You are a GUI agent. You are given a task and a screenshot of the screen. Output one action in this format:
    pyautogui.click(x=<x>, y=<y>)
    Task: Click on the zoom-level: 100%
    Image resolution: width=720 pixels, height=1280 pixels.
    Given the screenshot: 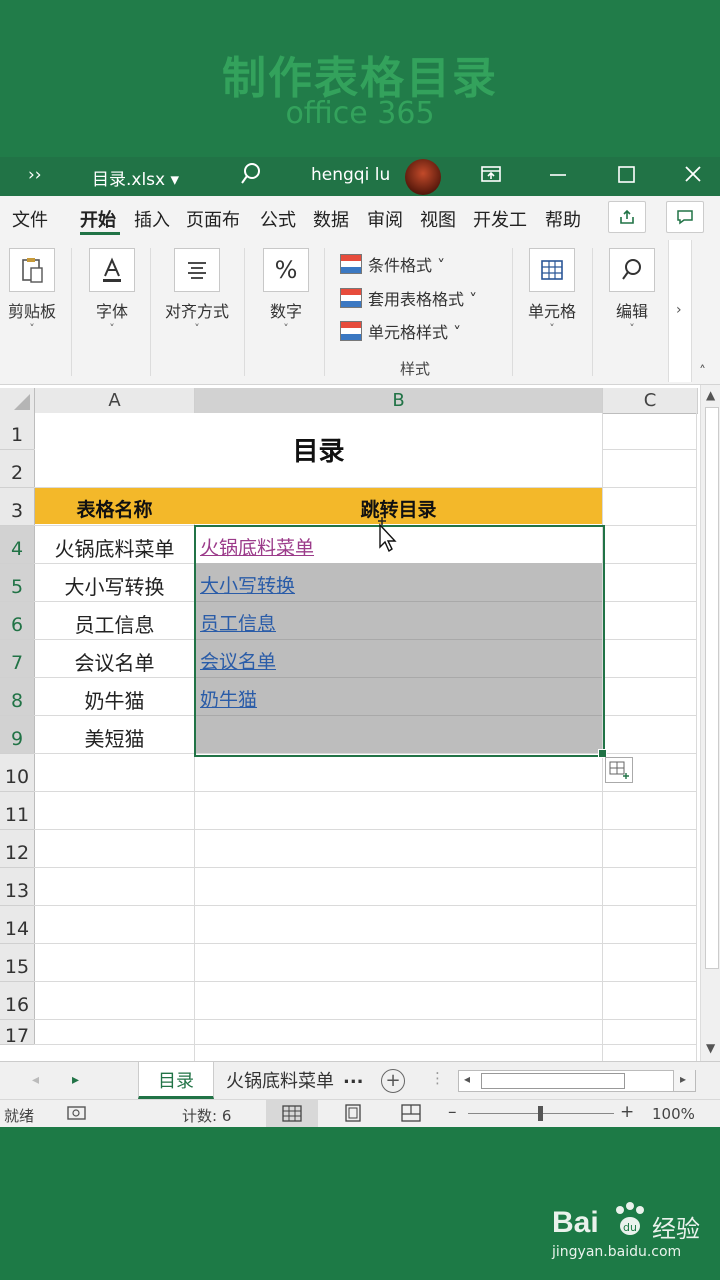 What is the action you would take?
    pyautogui.click(x=673, y=1114)
    